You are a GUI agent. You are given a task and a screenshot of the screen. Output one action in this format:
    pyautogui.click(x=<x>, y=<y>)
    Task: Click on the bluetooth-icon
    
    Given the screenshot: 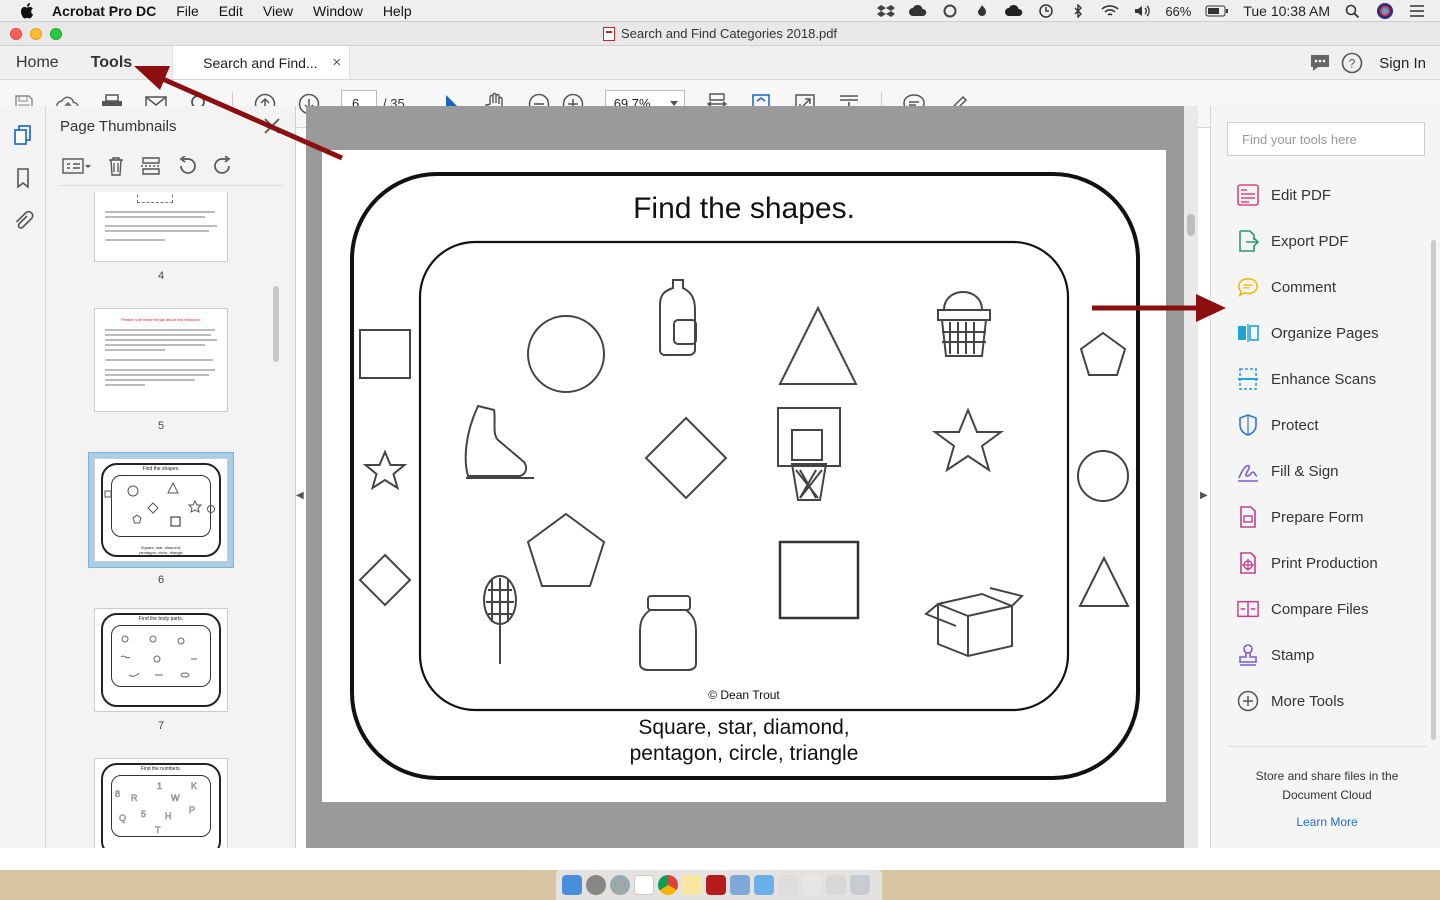 What is the action you would take?
    pyautogui.click(x=1078, y=11)
    